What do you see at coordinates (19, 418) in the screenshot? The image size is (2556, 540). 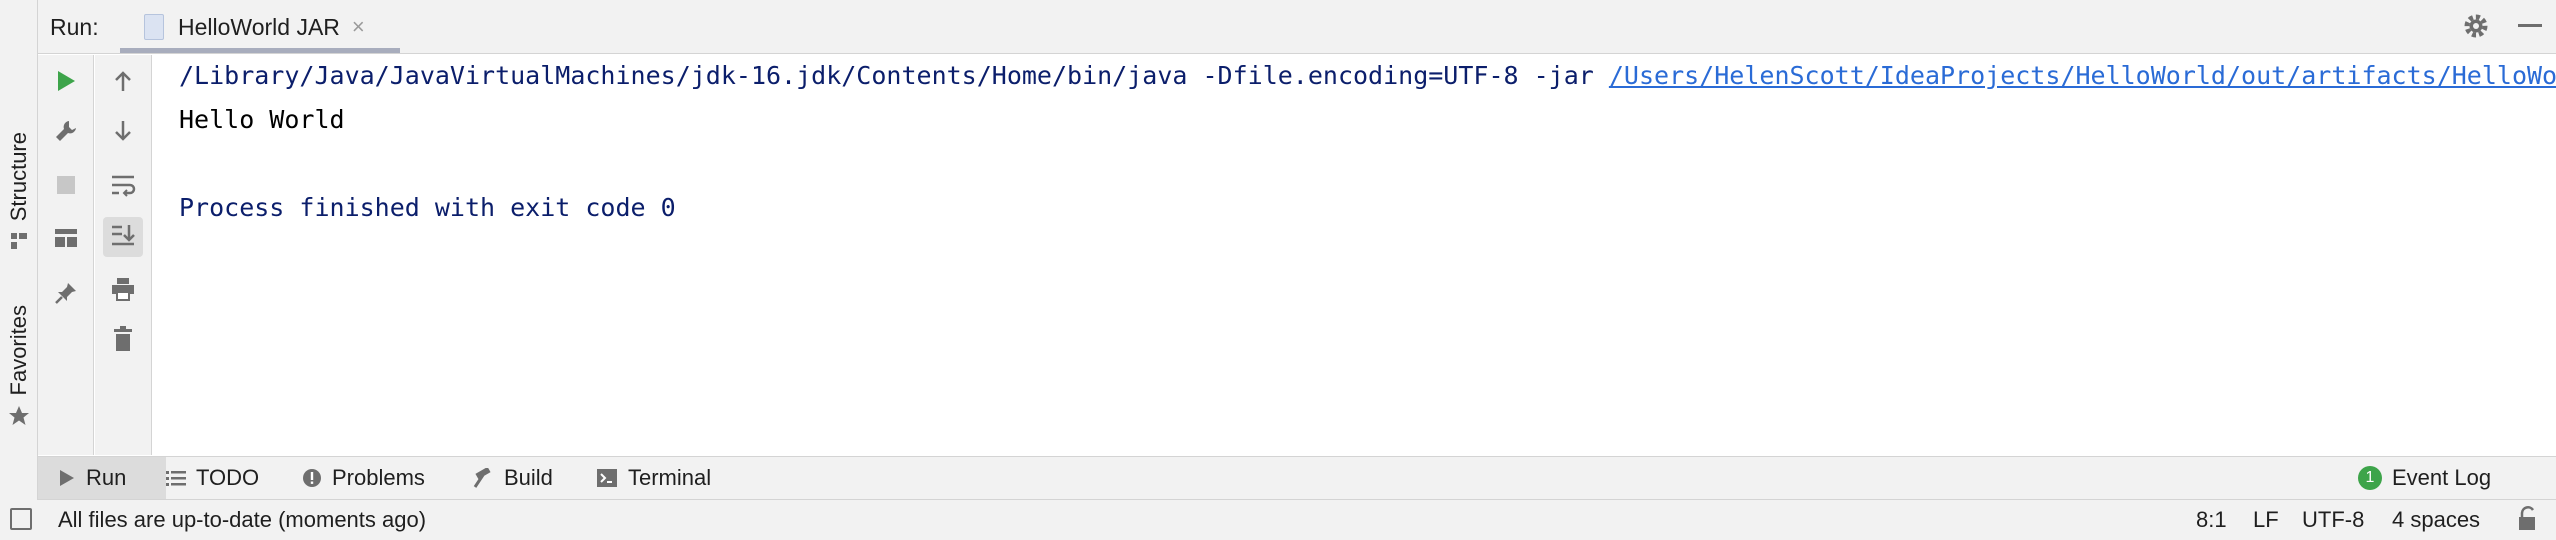 I see `star-icon` at bounding box center [19, 418].